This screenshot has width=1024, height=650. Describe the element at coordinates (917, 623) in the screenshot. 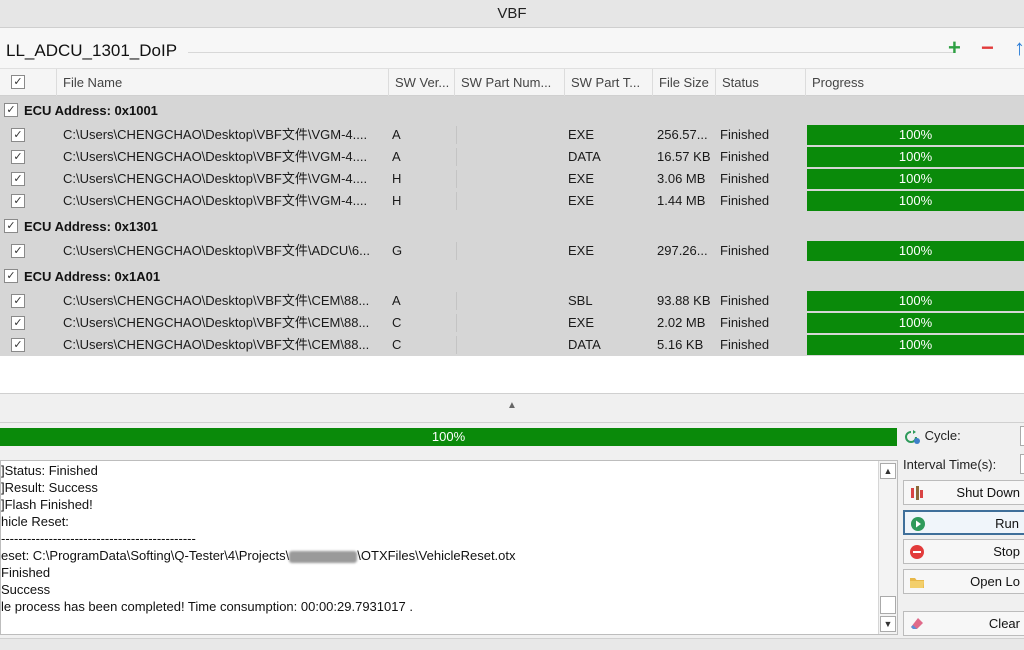

I see `eraser-icon` at that location.